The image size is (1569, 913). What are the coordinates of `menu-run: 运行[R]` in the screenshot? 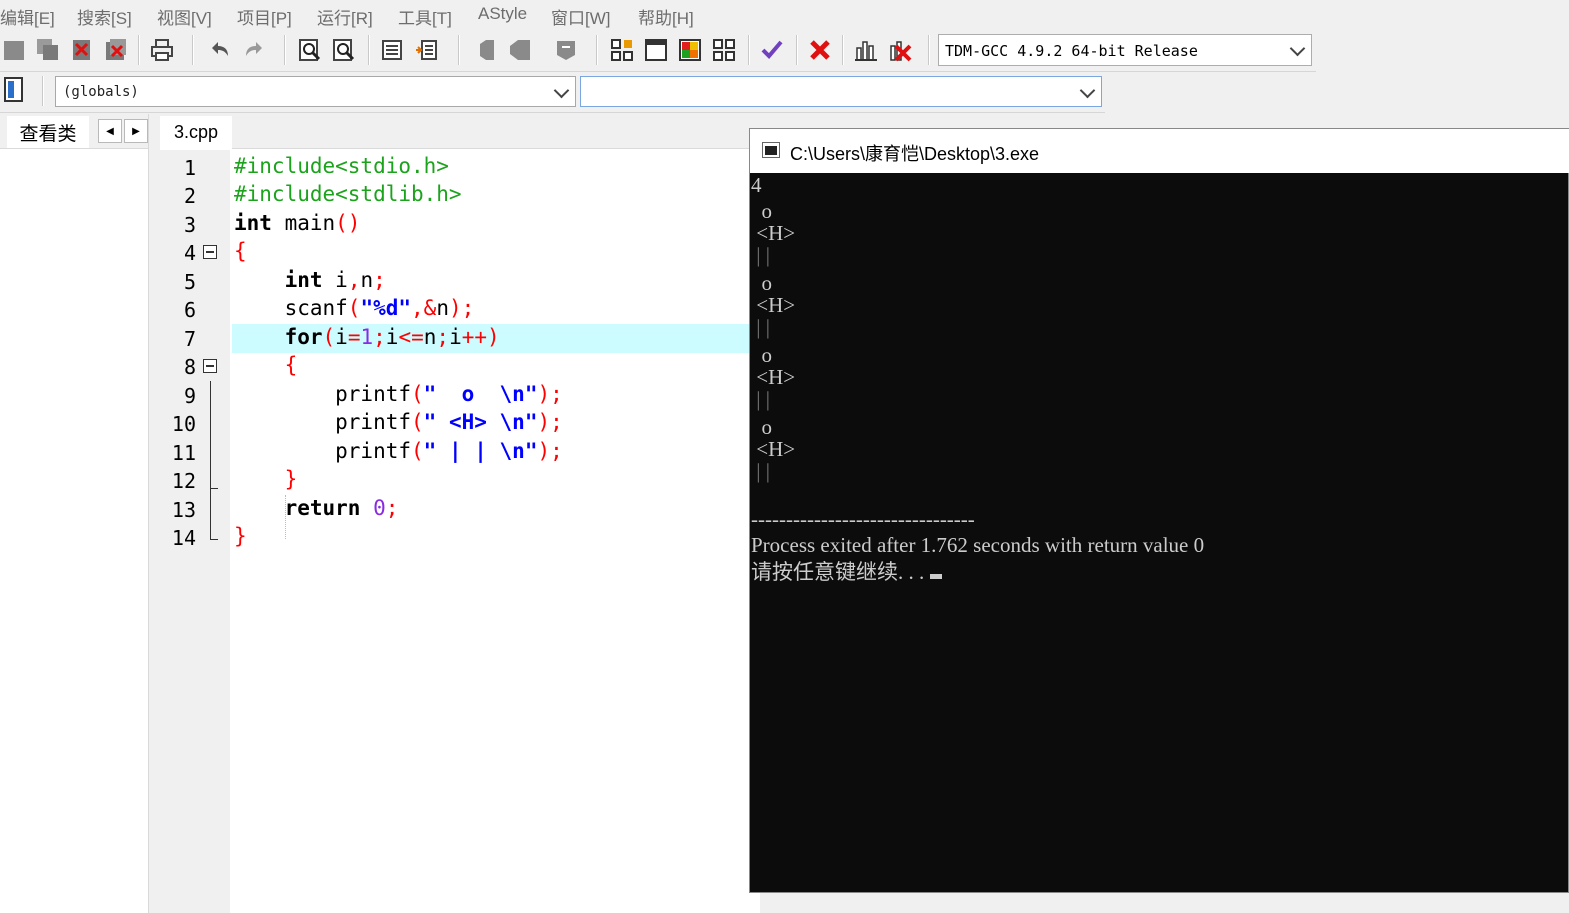 It's located at (345, 16).